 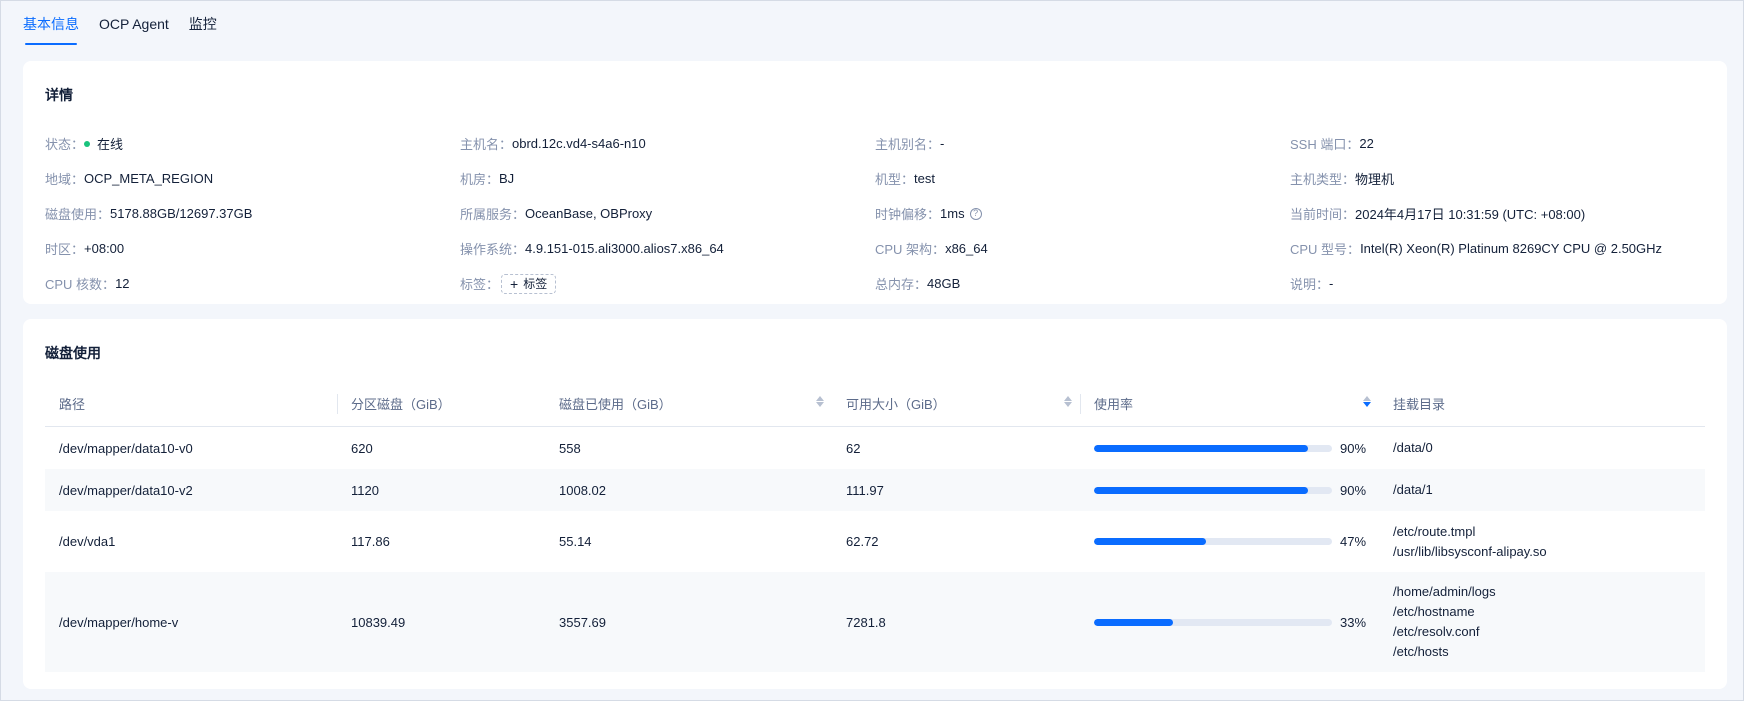 I want to click on column-header-path: 路径, so click(x=72, y=404).